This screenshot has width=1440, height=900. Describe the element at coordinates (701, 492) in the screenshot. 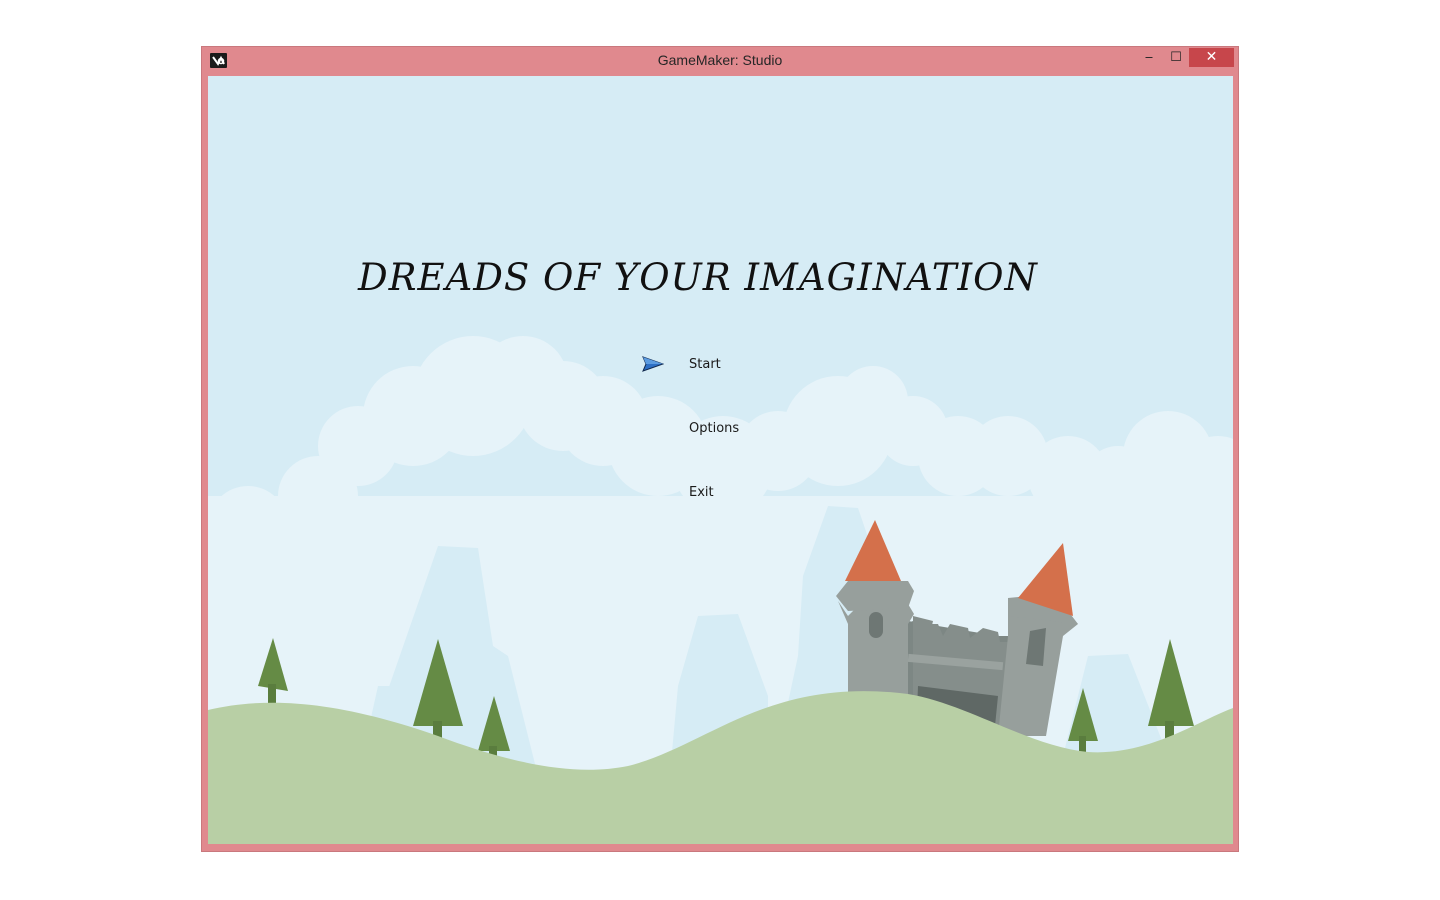

I see `menu-exit-button: Exit` at that location.